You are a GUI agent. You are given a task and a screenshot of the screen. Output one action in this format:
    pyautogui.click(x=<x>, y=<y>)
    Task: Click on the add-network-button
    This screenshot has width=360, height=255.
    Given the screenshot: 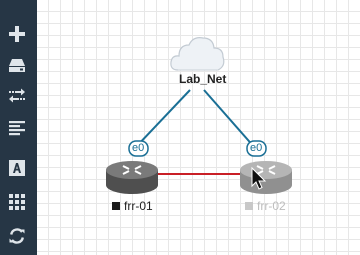 What is the action you would take?
    pyautogui.click(x=18, y=96)
    